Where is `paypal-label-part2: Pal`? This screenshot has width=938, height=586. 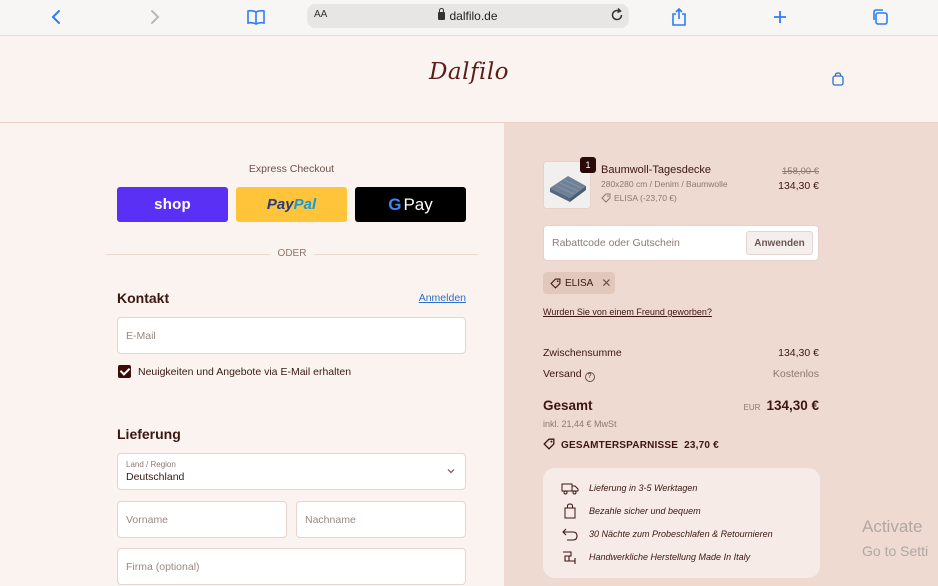 paypal-label-part2: Pal is located at coordinates (305, 204).